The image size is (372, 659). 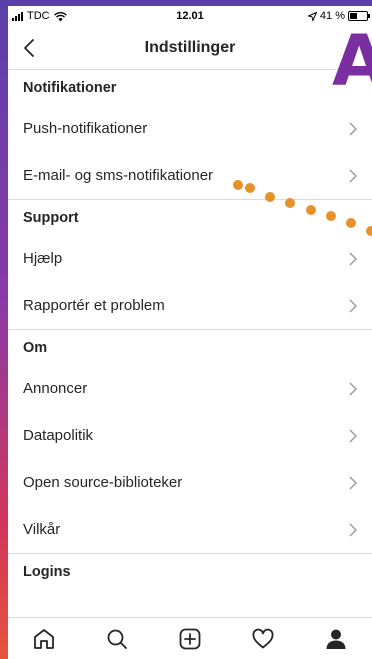 What do you see at coordinates (43, 258) in the screenshot?
I see `settings-item-label: Hjælp` at bounding box center [43, 258].